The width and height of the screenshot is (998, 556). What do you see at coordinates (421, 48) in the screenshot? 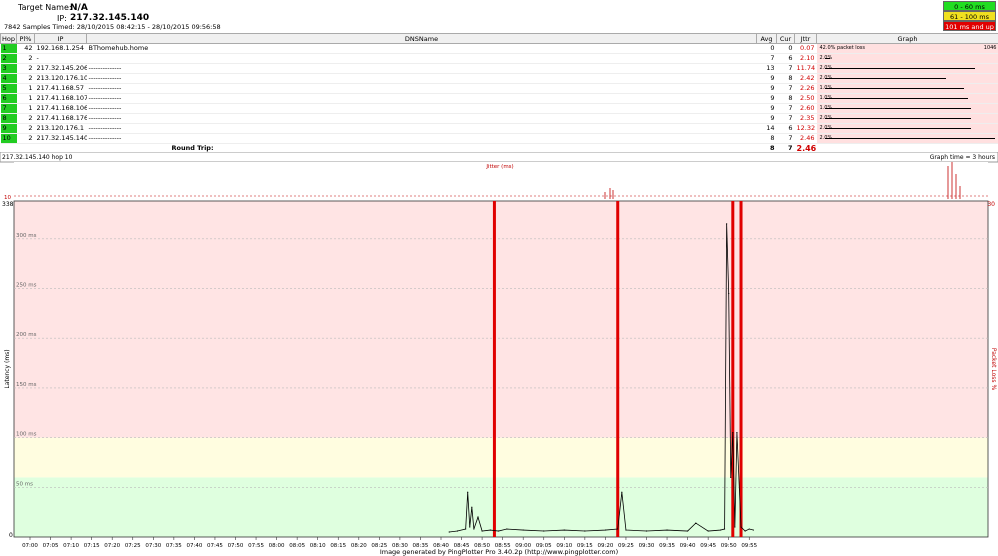
I see `dns-cell: BThomehub.home` at bounding box center [421, 48].